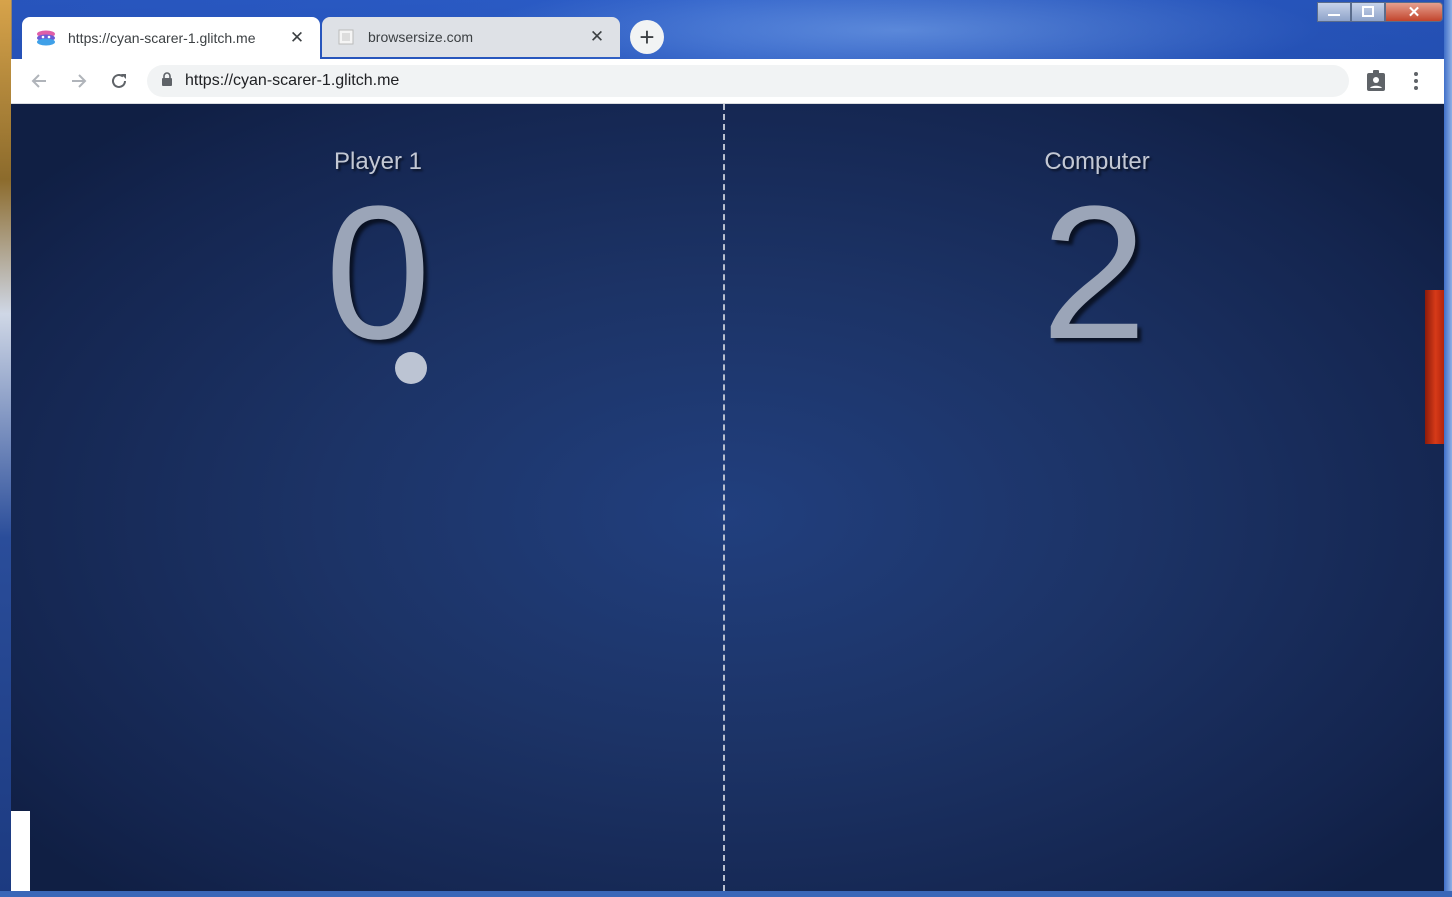 Image resolution: width=1452 pixels, height=897 pixels. I want to click on computer-paddle, so click(1434, 367).